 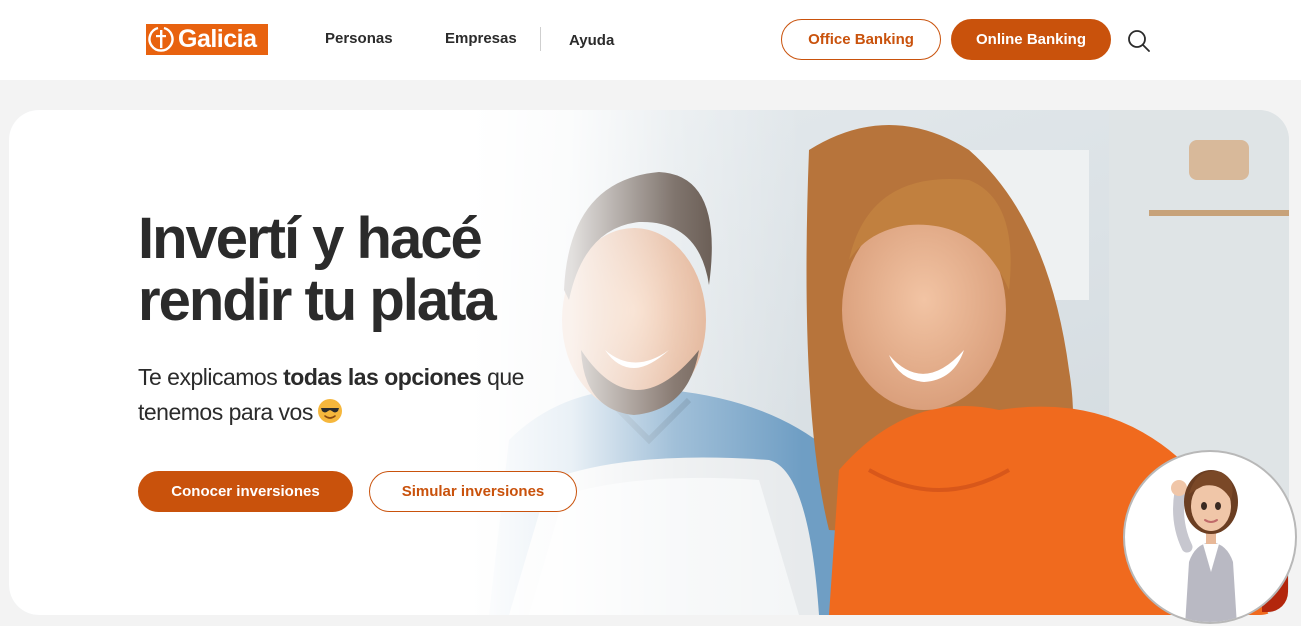 I want to click on online-banking-button: Online Banking, so click(x=1031, y=39).